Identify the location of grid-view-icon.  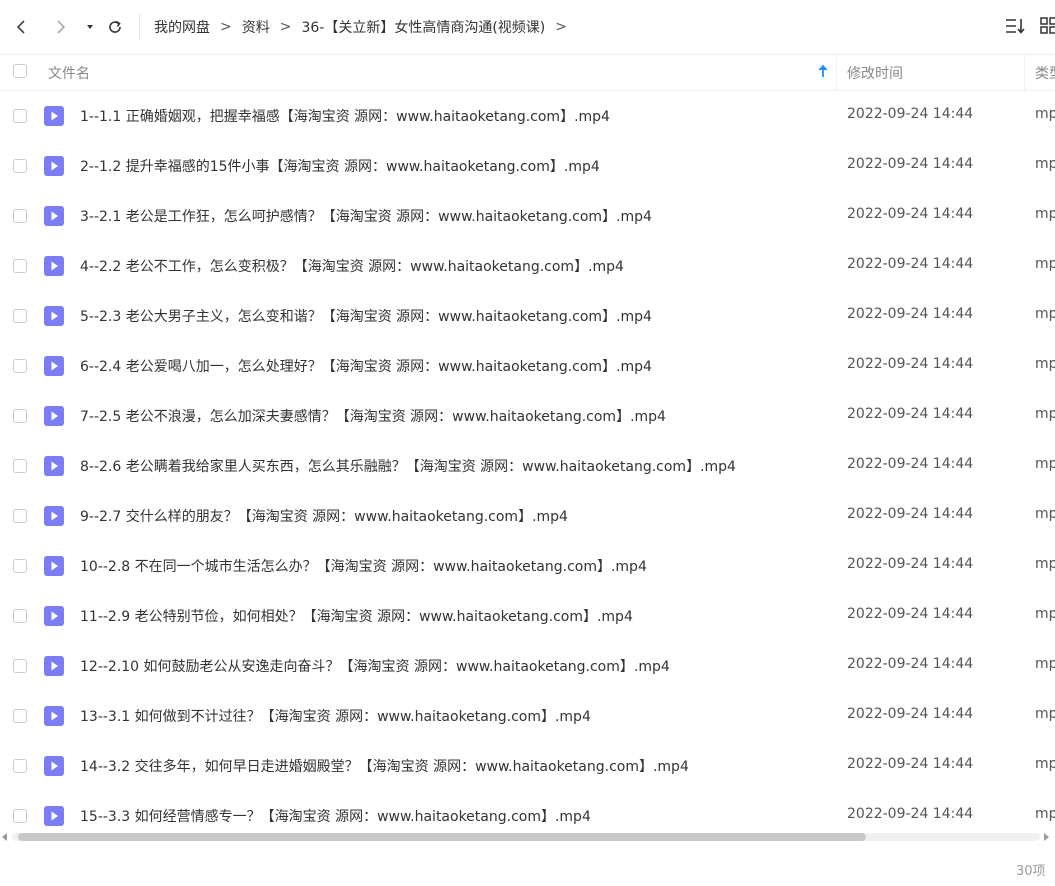
(1047, 25).